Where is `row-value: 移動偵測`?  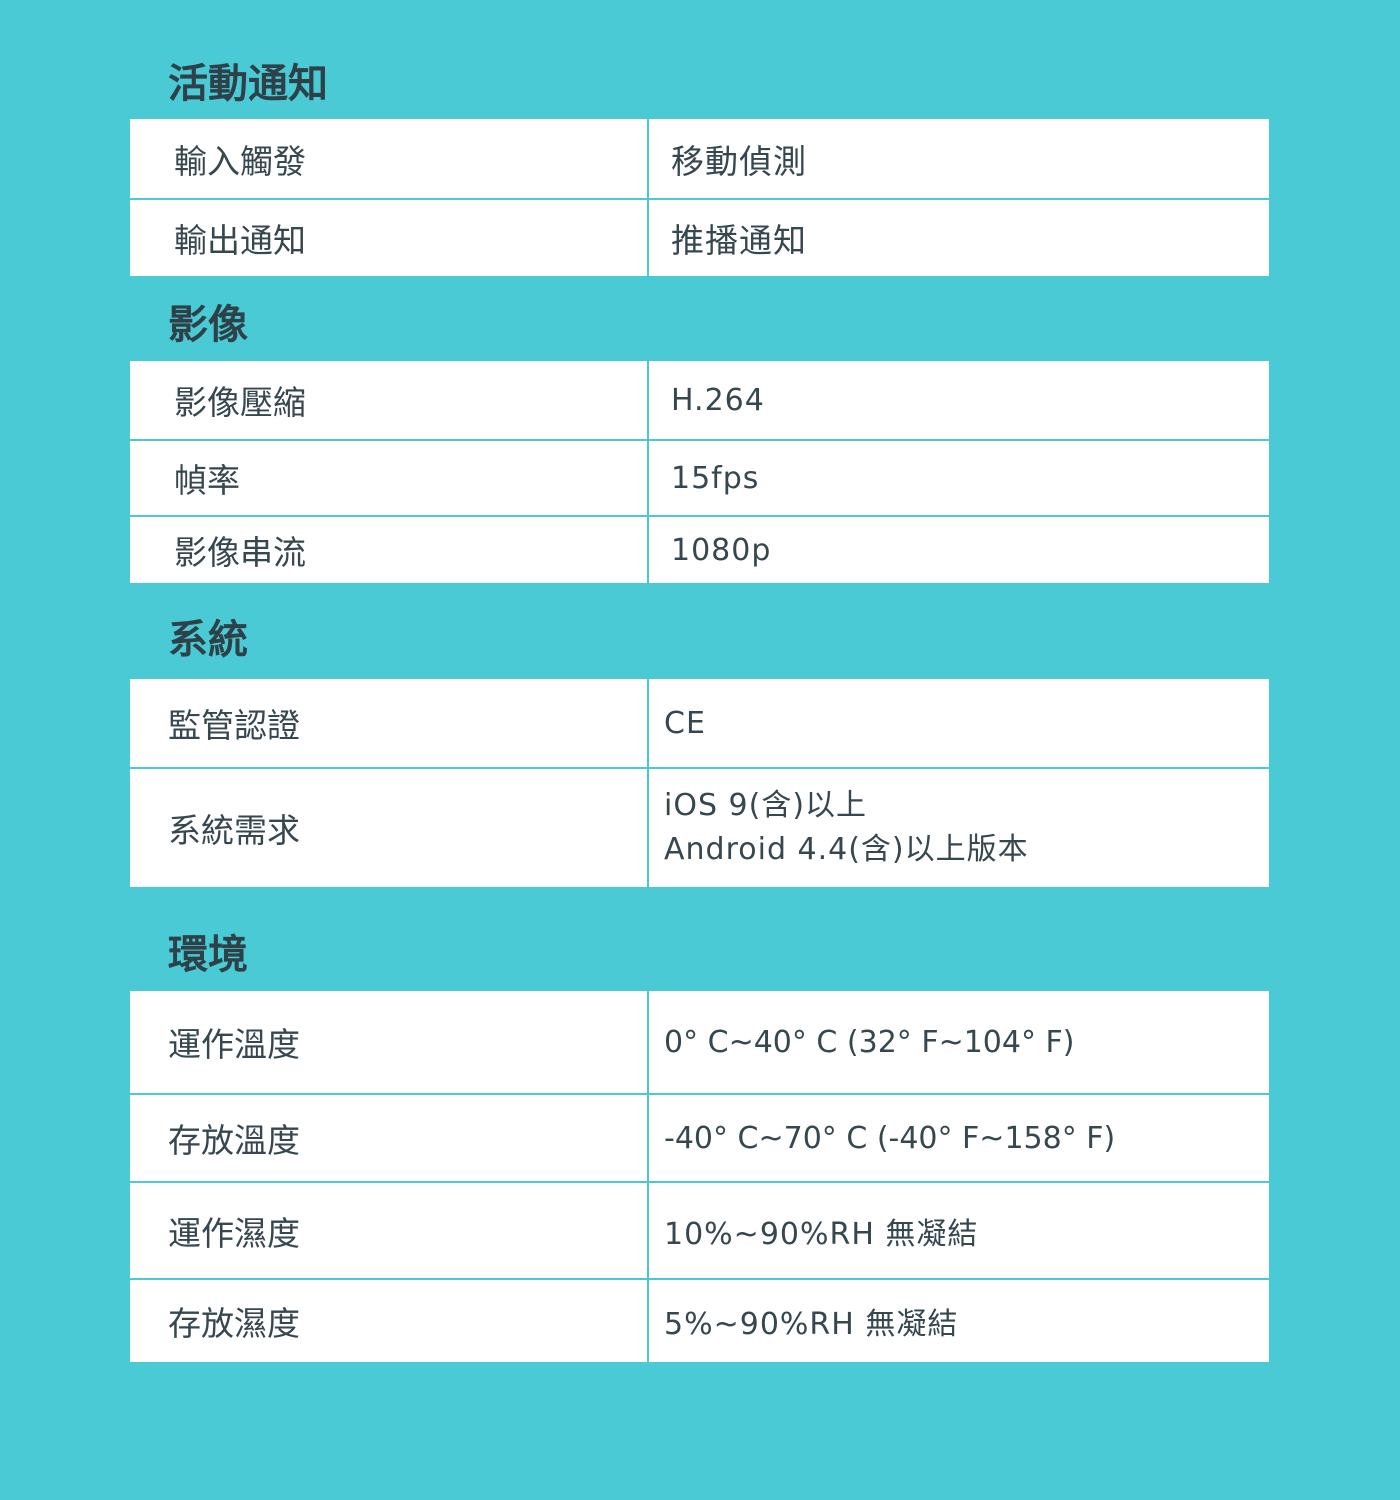
row-value: 移動偵測 is located at coordinates (739, 161).